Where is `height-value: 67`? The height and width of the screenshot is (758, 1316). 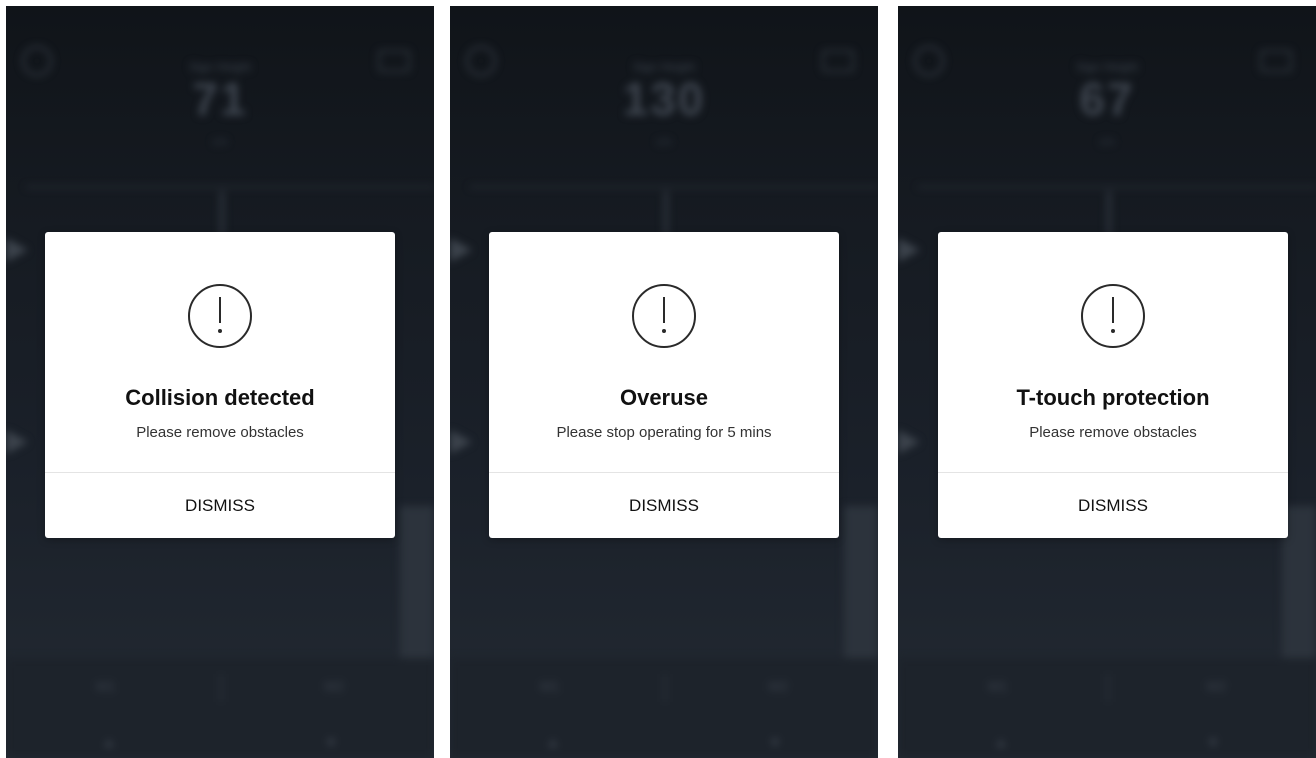
height-value: 67 is located at coordinates (1107, 99).